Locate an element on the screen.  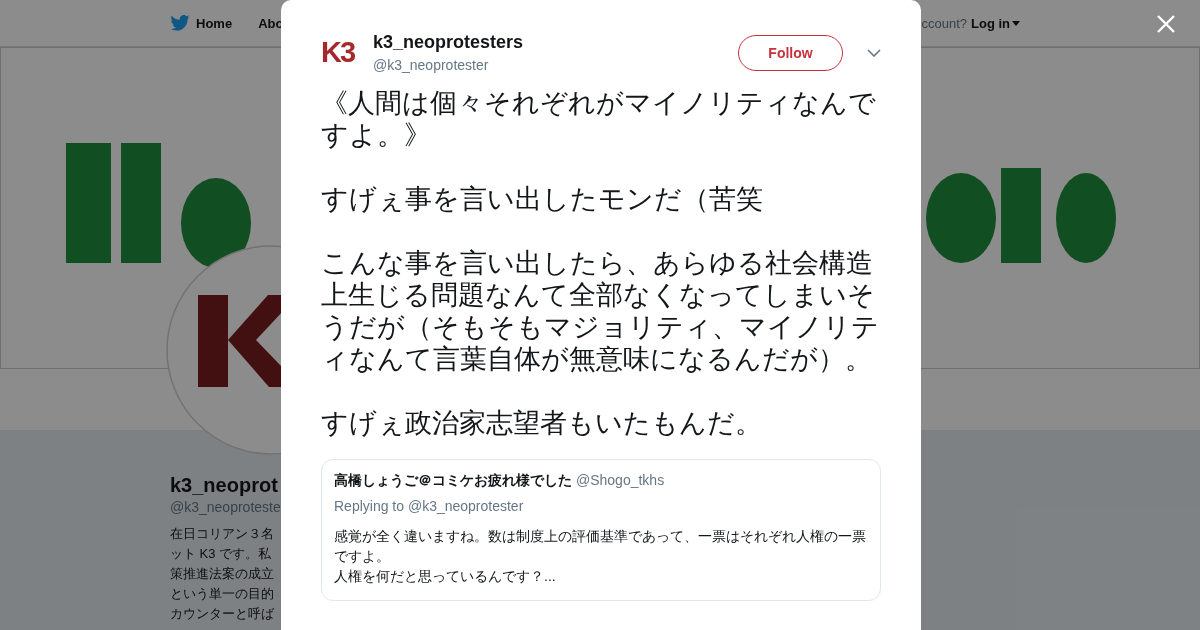
bio-line: 策推進法案の成立 is located at coordinates (222, 574).